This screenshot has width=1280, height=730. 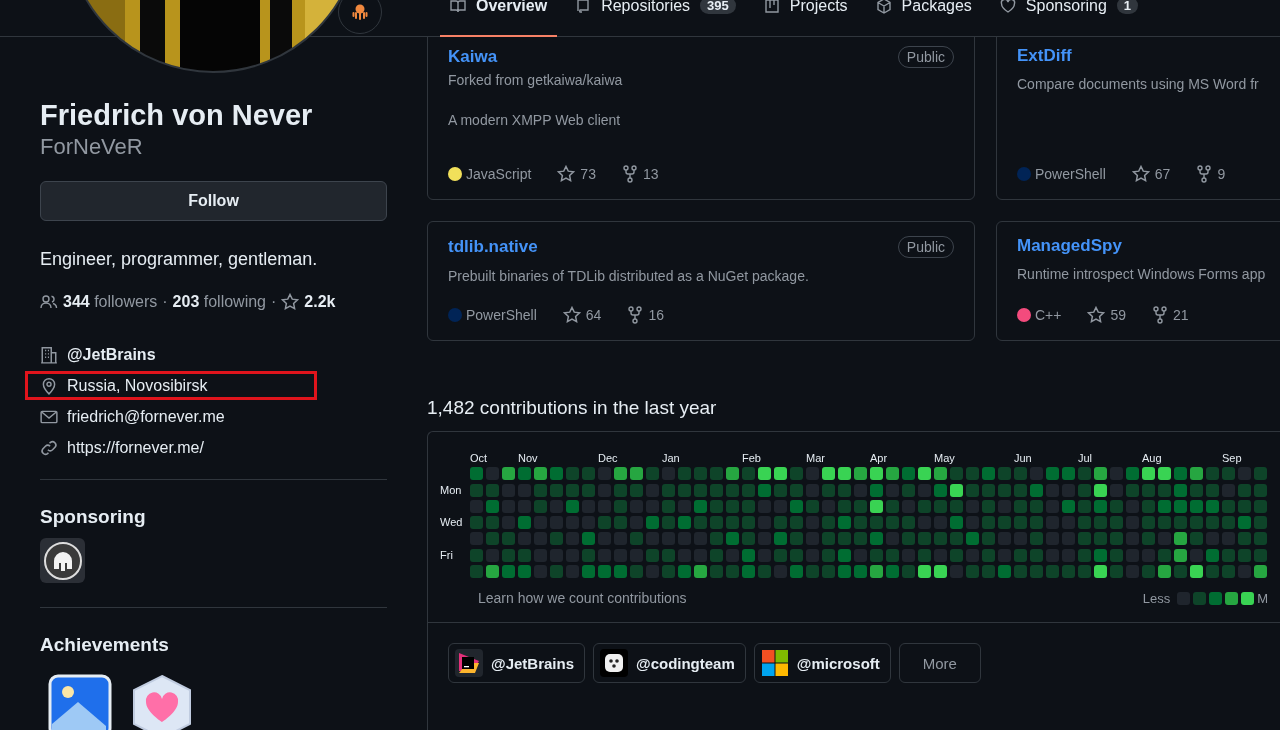 I want to click on month-label: Mar, so click(x=815, y=458).